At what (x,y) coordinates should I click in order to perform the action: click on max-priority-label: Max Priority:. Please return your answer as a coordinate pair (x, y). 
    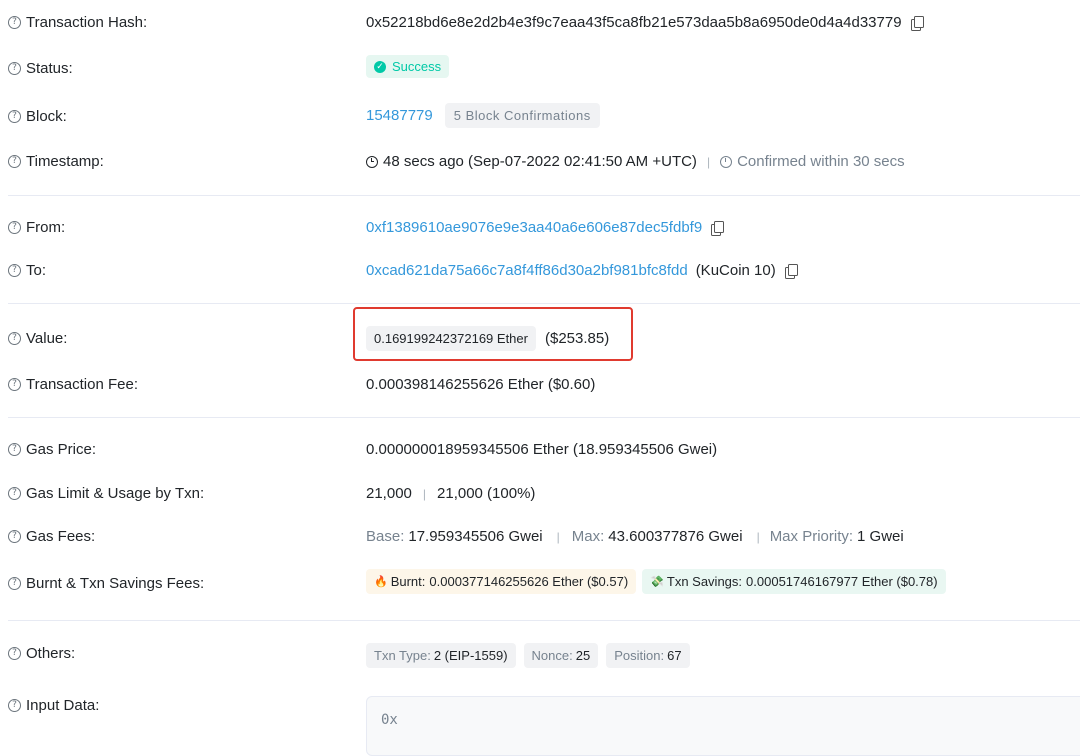
    Looking at the image, I should click on (811, 536).